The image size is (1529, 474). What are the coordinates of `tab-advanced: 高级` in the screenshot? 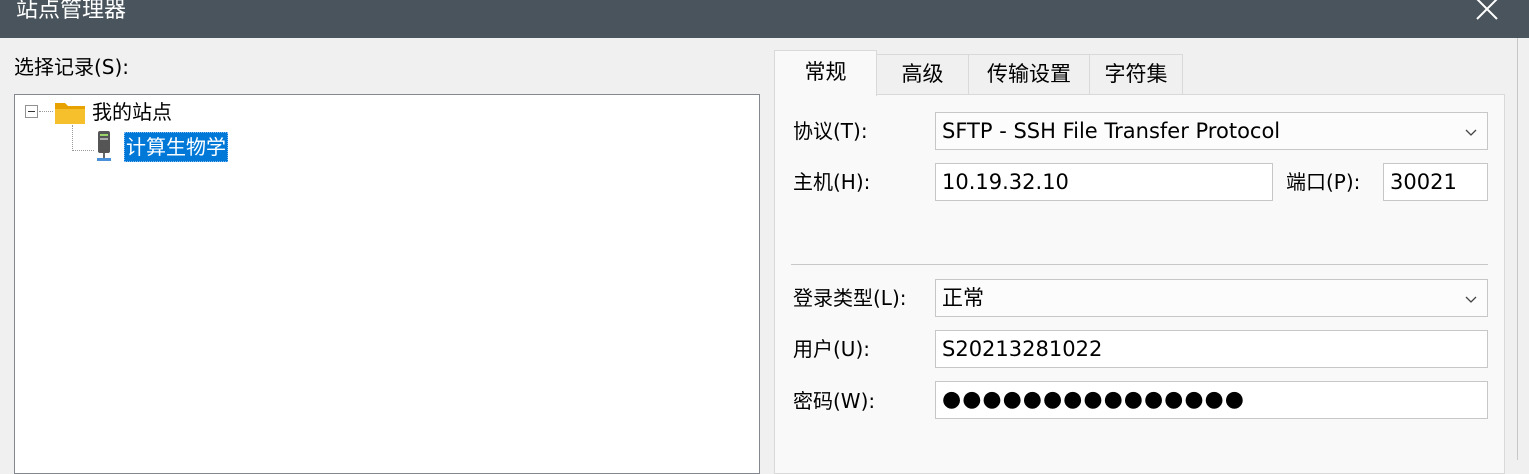 It's located at (922, 74).